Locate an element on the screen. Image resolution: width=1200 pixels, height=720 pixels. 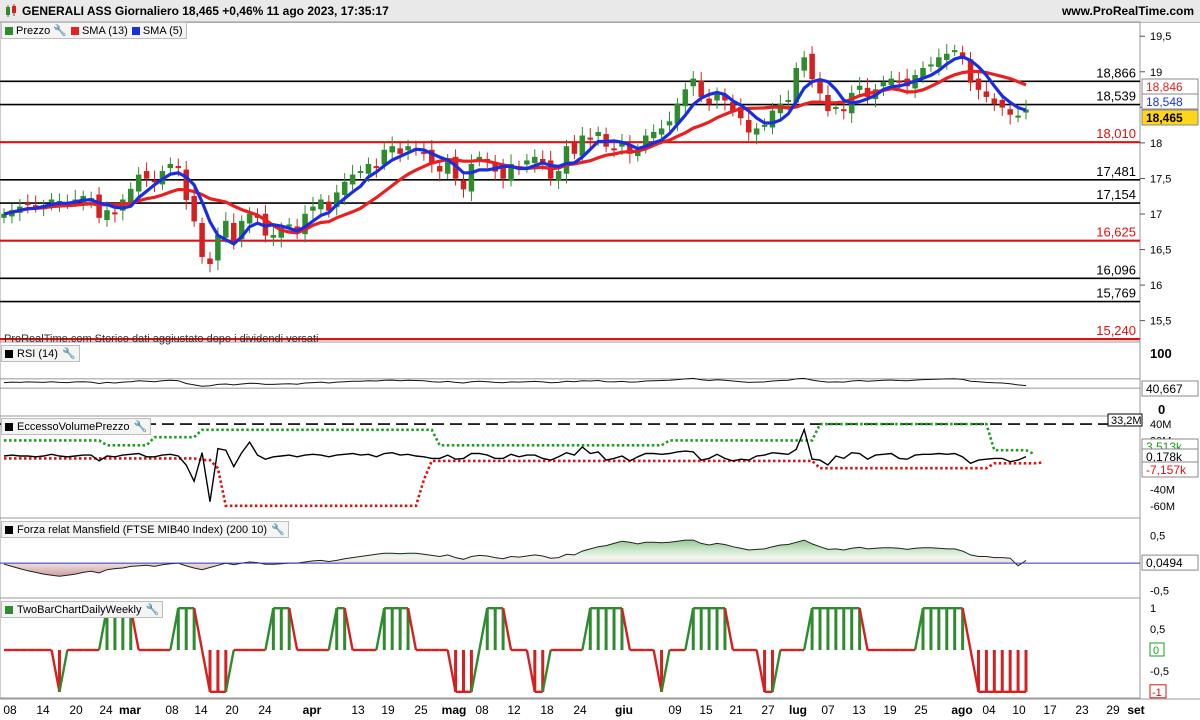
price-legend: Prezzo 🔧 SMA (13) SMA (5) is located at coordinates (94, 30).